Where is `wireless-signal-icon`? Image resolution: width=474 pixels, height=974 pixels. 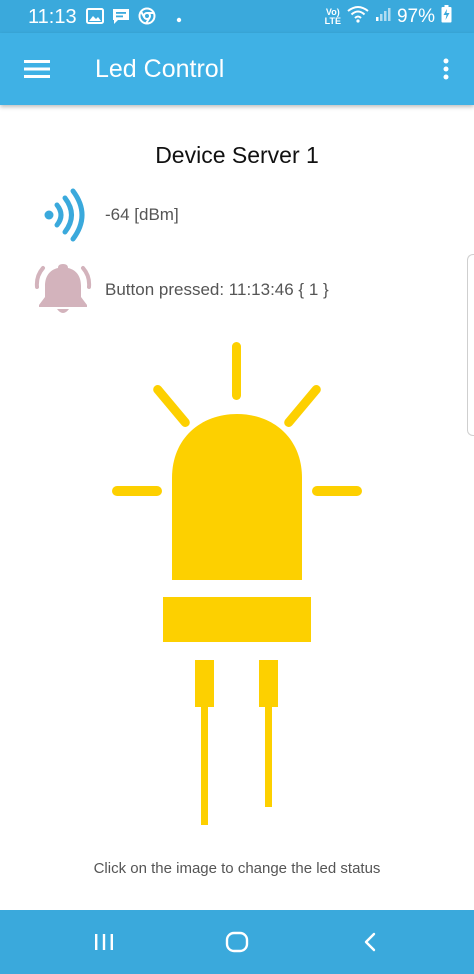 wireless-signal-icon is located at coordinates (65, 217).